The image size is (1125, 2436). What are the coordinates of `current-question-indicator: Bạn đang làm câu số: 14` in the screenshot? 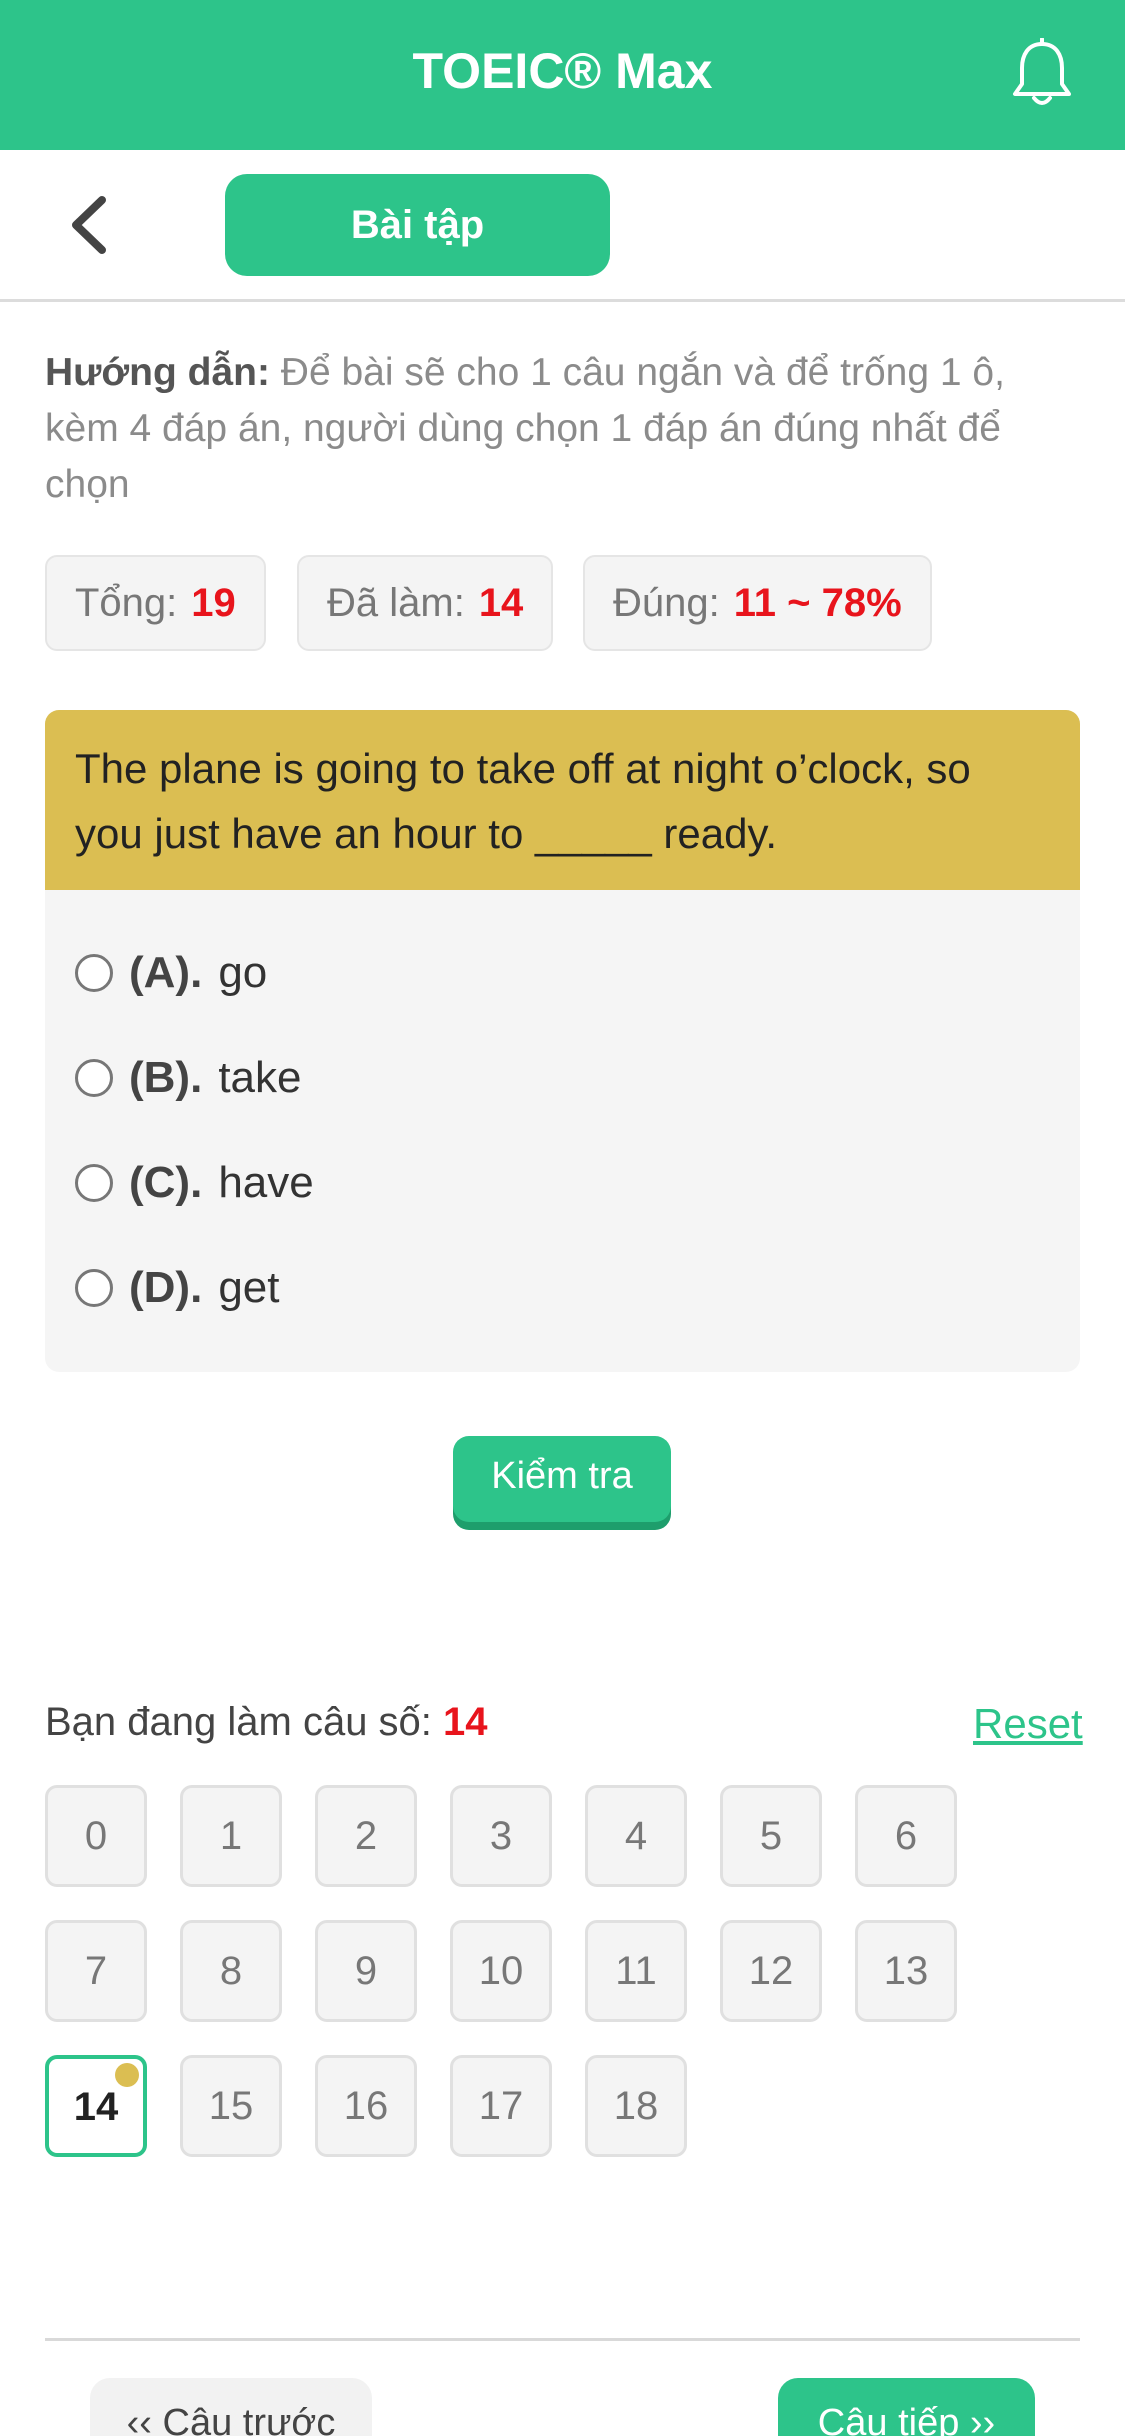 It's located at (266, 1722).